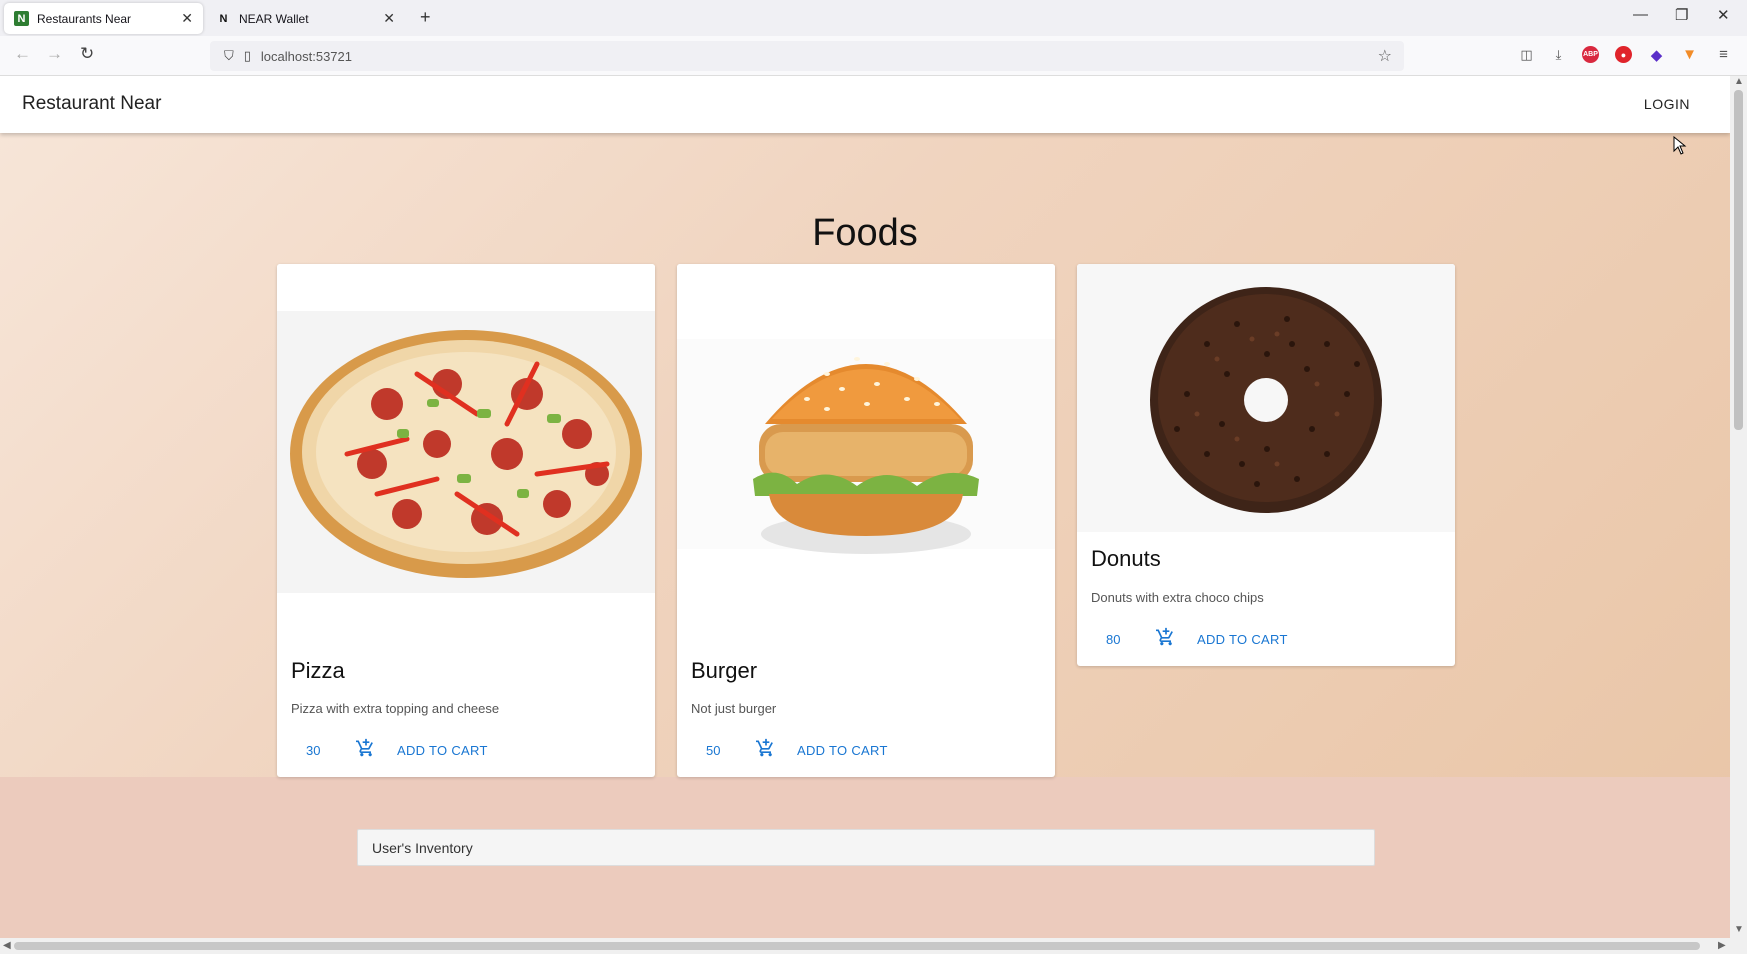 This screenshot has height=954, width=1747. What do you see at coordinates (466, 429) in the screenshot?
I see `pizza-image` at bounding box center [466, 429].